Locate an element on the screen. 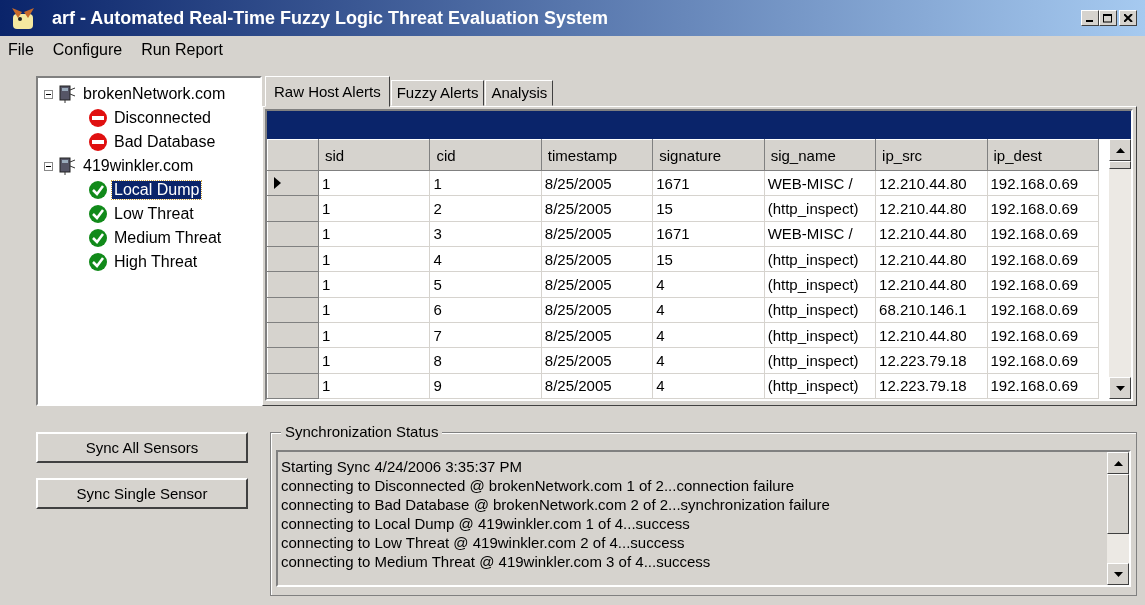  column-header: timestamp is located at coordinates (597, 155).